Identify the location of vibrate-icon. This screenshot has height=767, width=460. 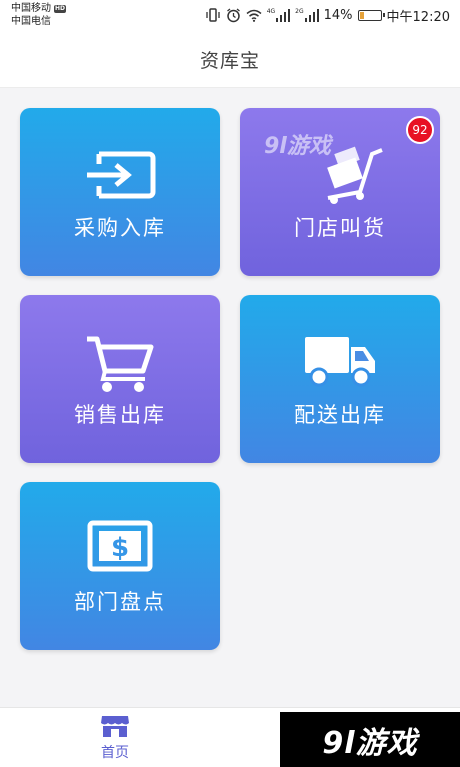
(213, 15).